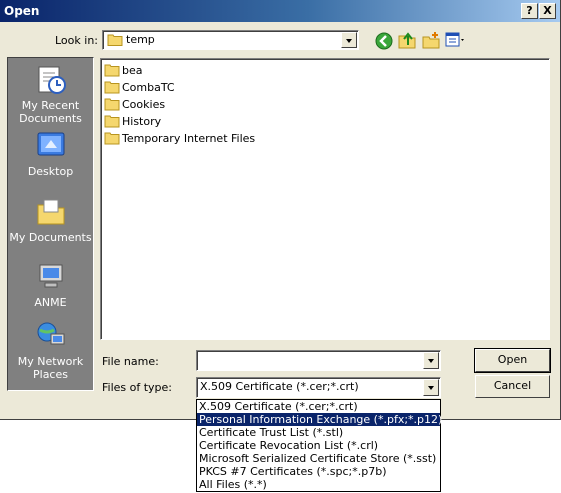  I want to click on my-computer-icon, so click(50, 276).